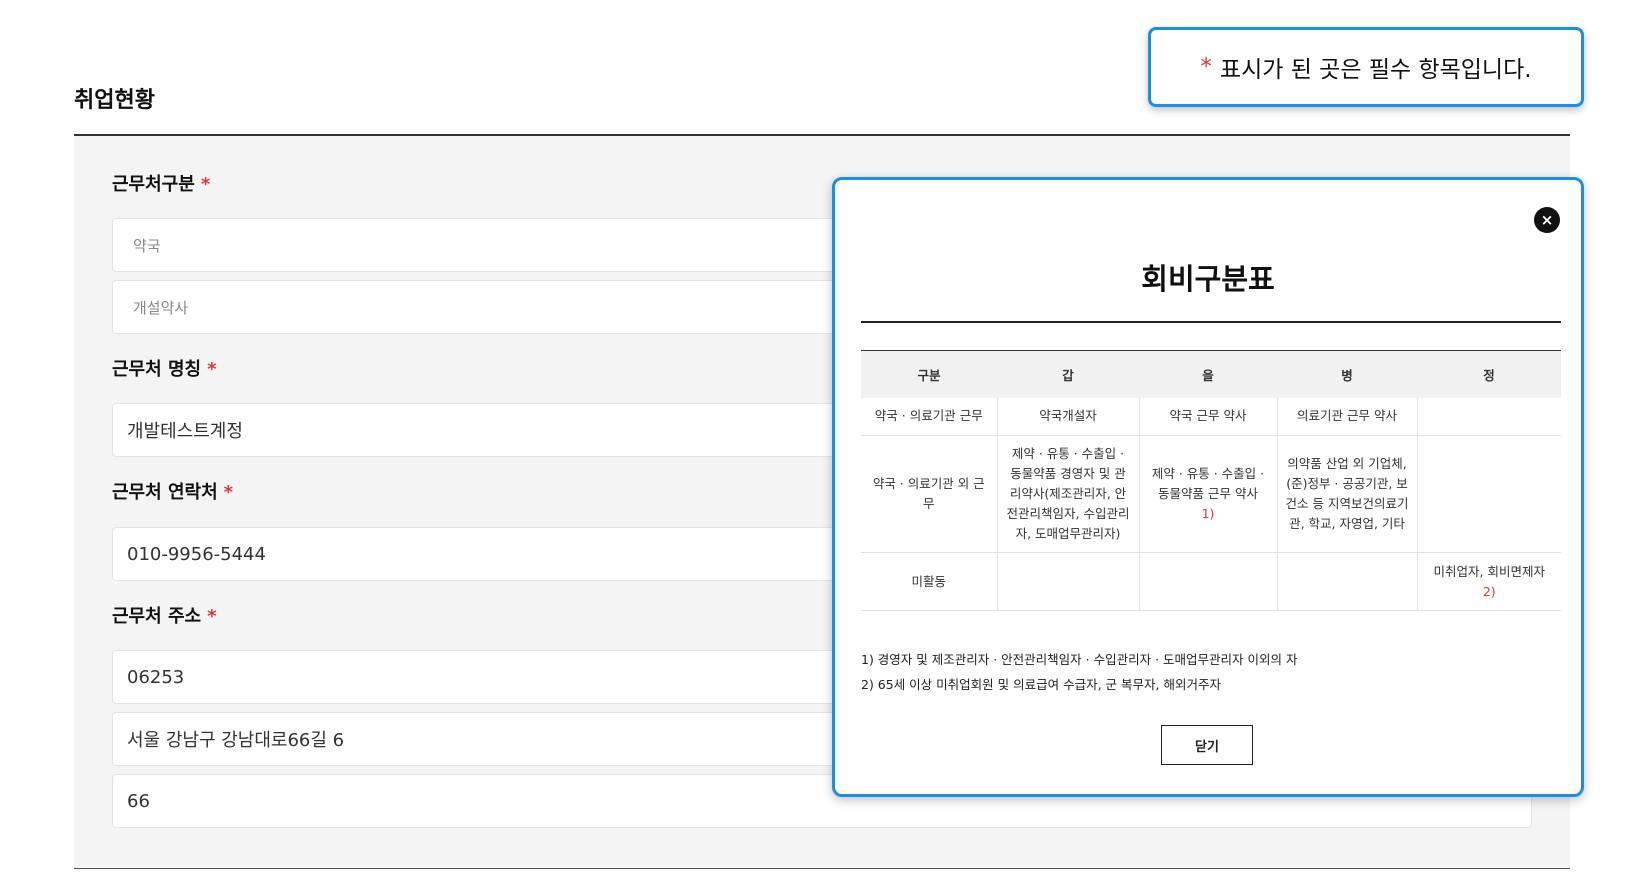 Image resolution: width=1628 pixels, height=894 pixels. What do you see at coordinates (1208, 374) in the screenshot?
I see `table-header-cell: 을` at bounding box center [1208, 374].